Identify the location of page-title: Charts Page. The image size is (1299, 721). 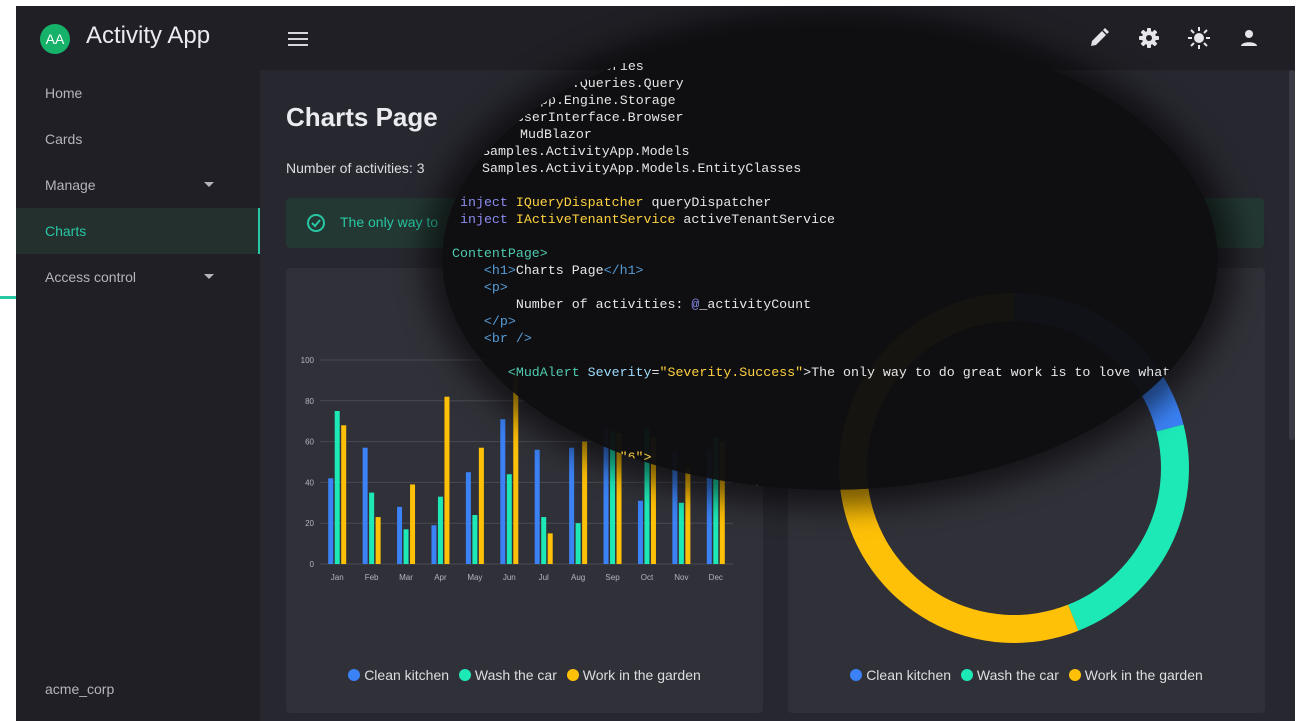
(362, 117).